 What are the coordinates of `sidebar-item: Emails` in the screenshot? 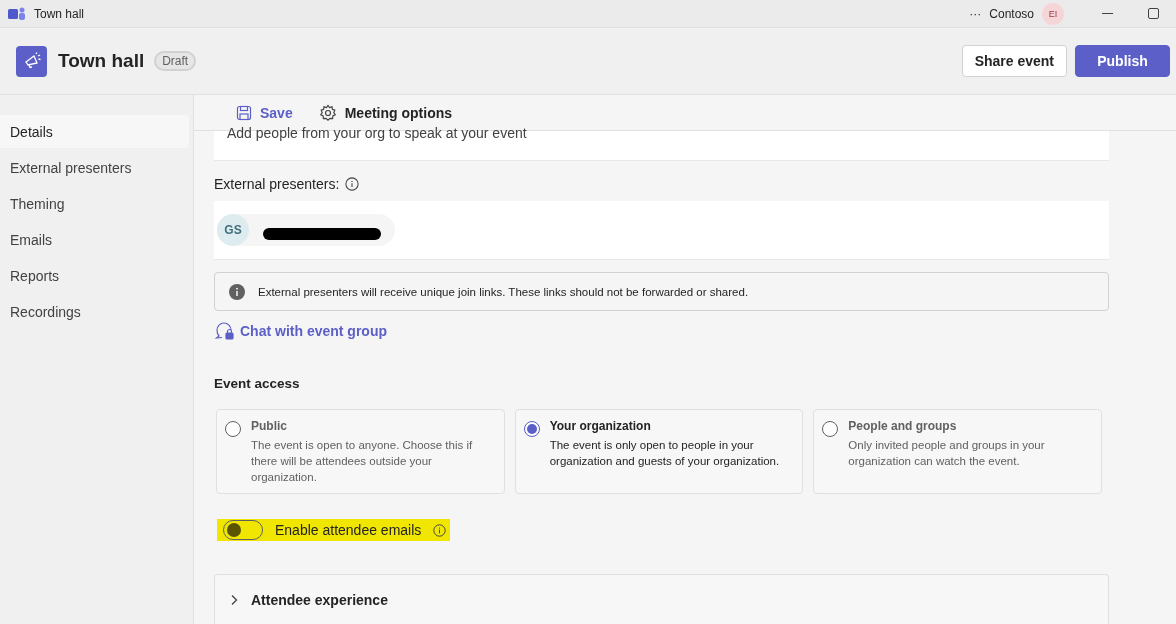 It's located at (94, 239).